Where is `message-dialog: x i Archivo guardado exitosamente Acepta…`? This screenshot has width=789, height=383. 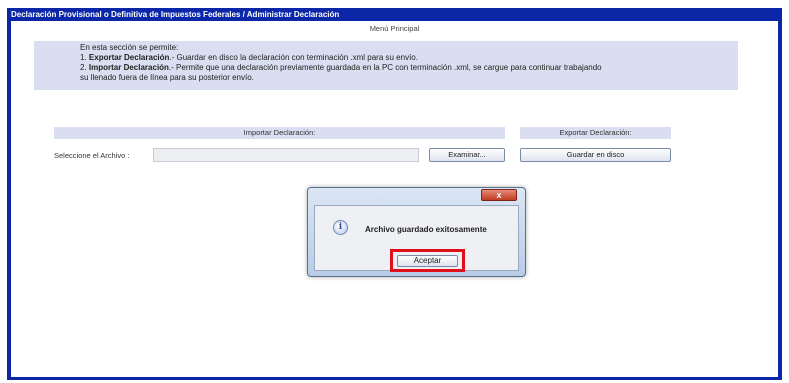 message-dialog: x i Archivo guardado exitosamente Acepta… is located at coordinates (416, 232).